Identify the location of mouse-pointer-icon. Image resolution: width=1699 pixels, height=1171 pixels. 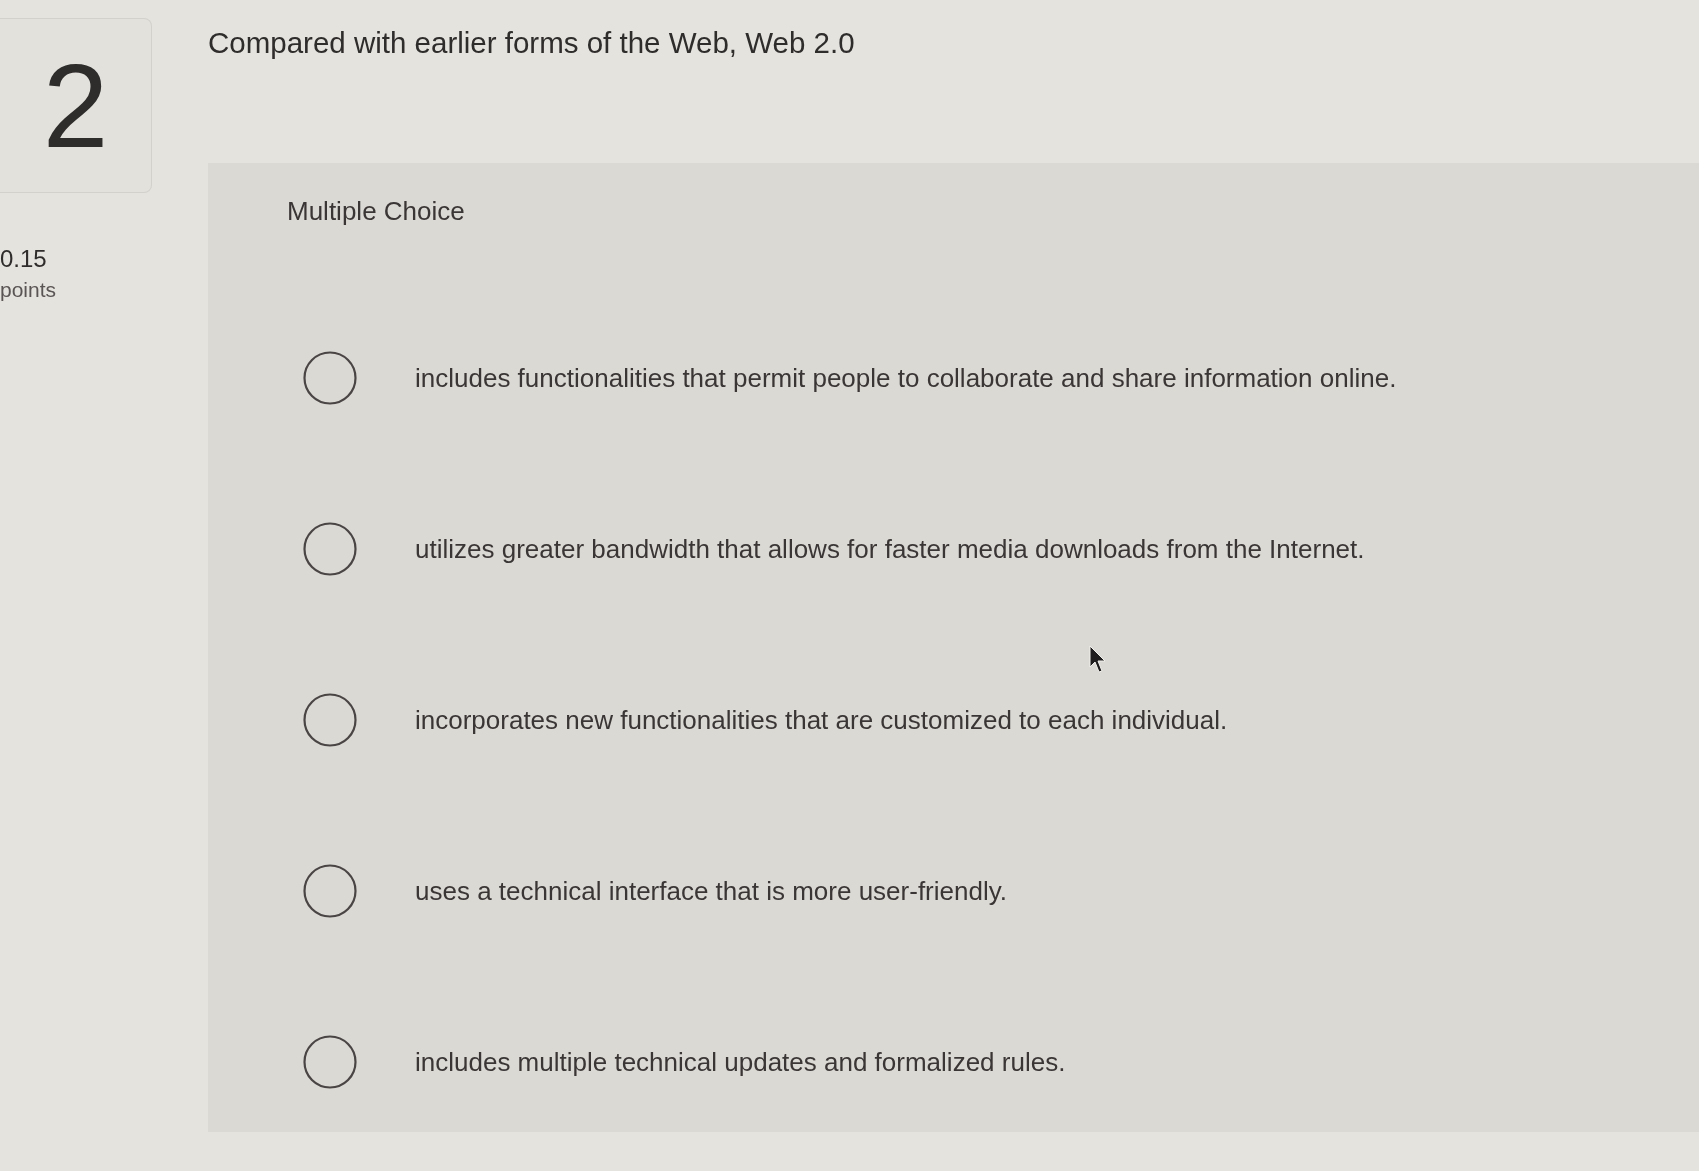
(1098, 659).